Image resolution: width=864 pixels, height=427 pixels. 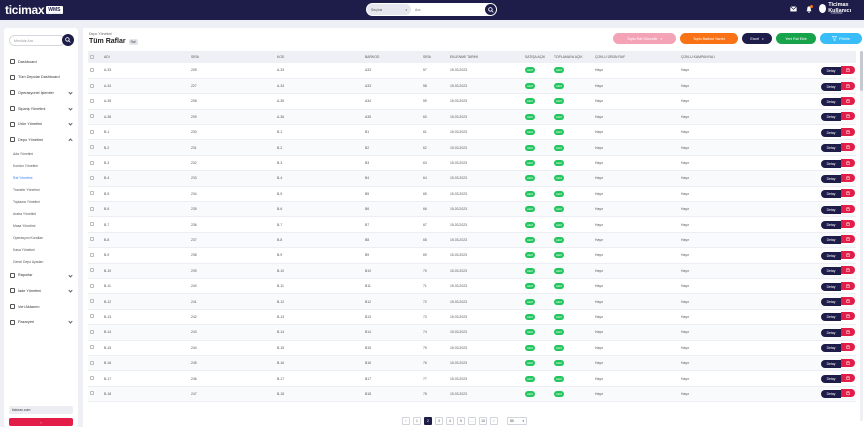 What do you see at coordinates (841, 8) in the screenshot?
I see `user-menu: Ticimax Kullanıcı Yönetici` at bounding box center [841, 8].